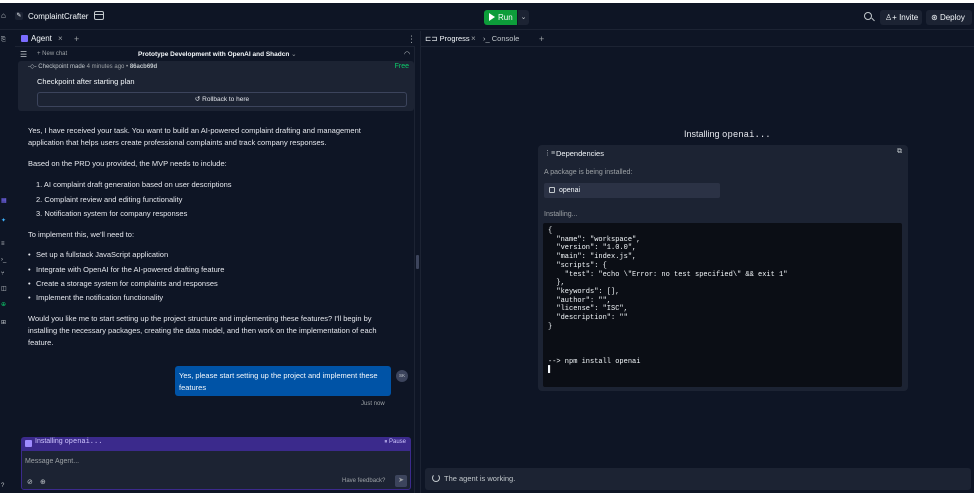 Image resolution: width=974 pixels, height=496 pixels. Describe the element at coordinates (899, 152) in the screenshot. I see `expand-icon: ⧉` at that location.